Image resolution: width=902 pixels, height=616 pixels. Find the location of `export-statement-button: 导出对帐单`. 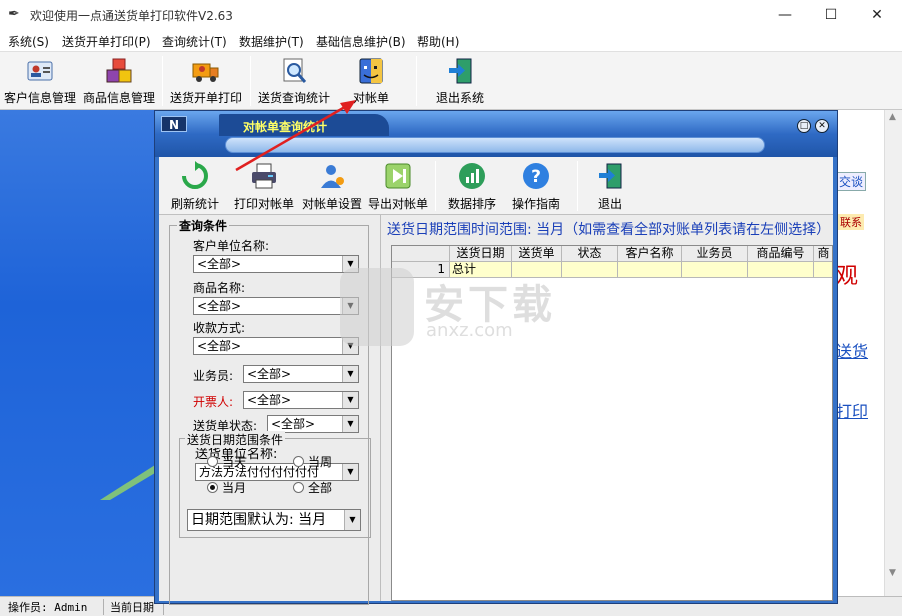

export-statement-button: 导出对帐单 is located at coordinates (398, 187).